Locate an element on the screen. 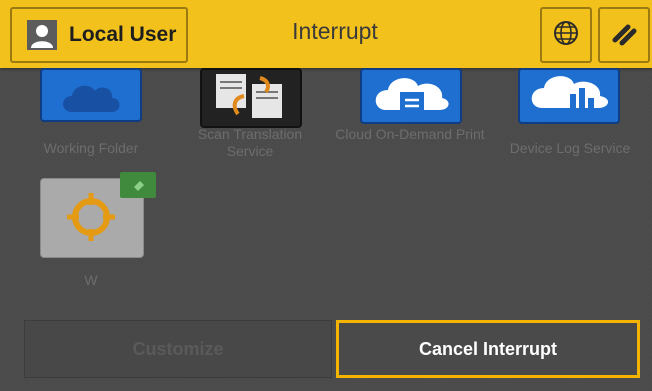  app-label-scan-translation-service: Scan Translation Service is located at coordinates (250, 142).